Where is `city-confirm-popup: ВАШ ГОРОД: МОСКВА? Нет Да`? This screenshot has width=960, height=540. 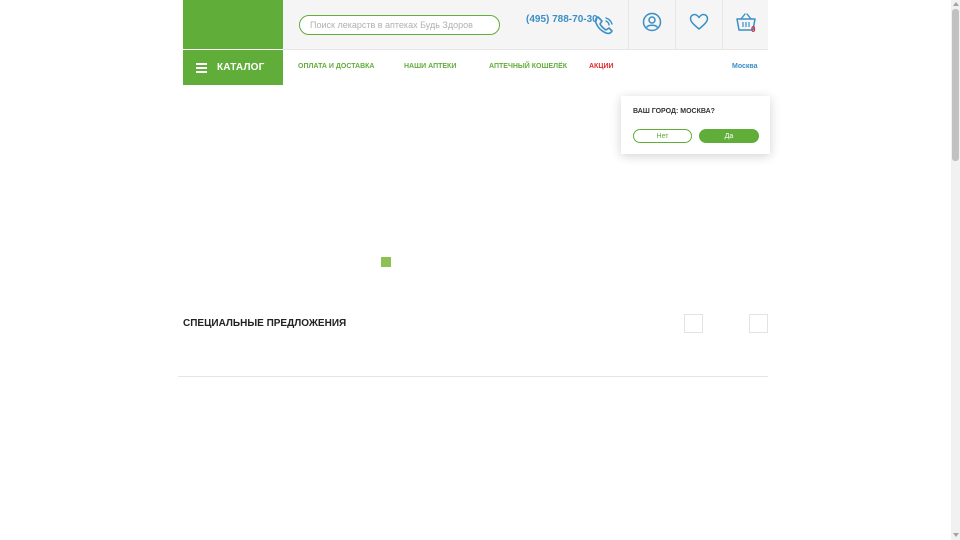
city-confirm-popup: ВАШ ГОРОД: МОСКВА? Нет Да is located at coordinates (695, 125).